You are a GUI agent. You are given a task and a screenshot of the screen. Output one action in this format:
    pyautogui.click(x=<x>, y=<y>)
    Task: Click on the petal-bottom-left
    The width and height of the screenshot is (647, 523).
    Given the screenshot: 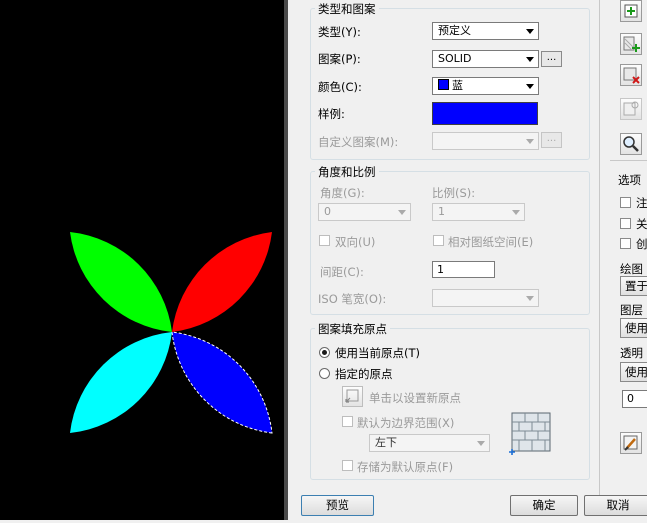 What is the action you would take?
    pyautogui.click(x=121, y=382)
    